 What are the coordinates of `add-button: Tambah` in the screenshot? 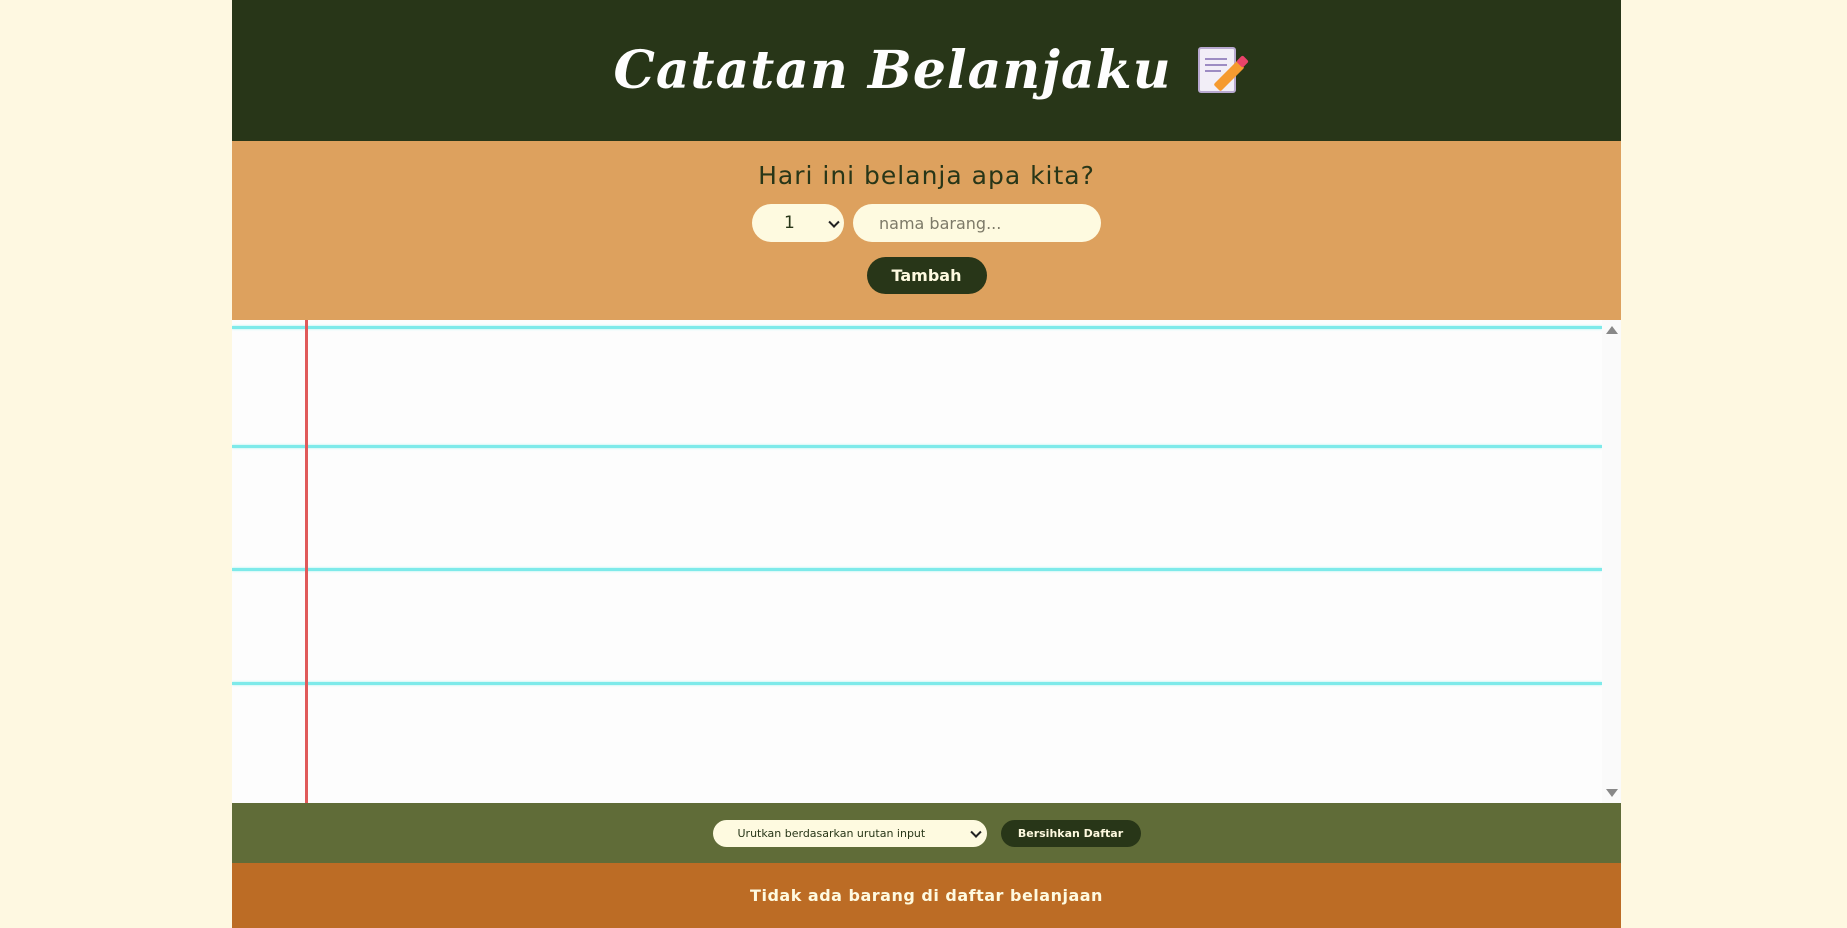 It's located at (926, 275).